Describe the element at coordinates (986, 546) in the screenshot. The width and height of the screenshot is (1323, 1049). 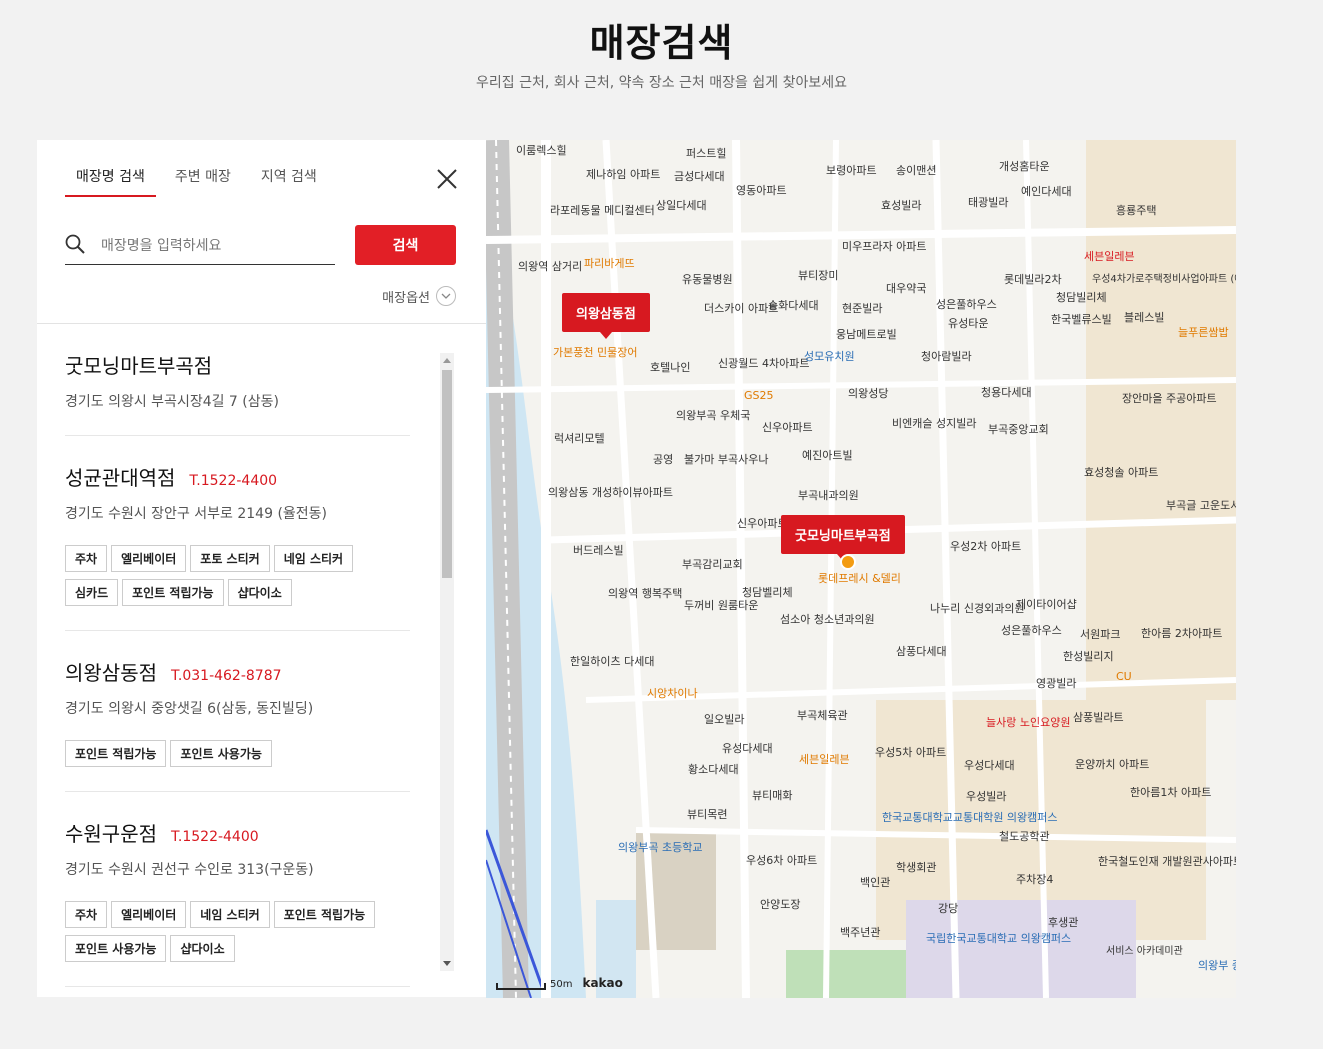
I see `map-label: 우성2차 아파트` at that location.